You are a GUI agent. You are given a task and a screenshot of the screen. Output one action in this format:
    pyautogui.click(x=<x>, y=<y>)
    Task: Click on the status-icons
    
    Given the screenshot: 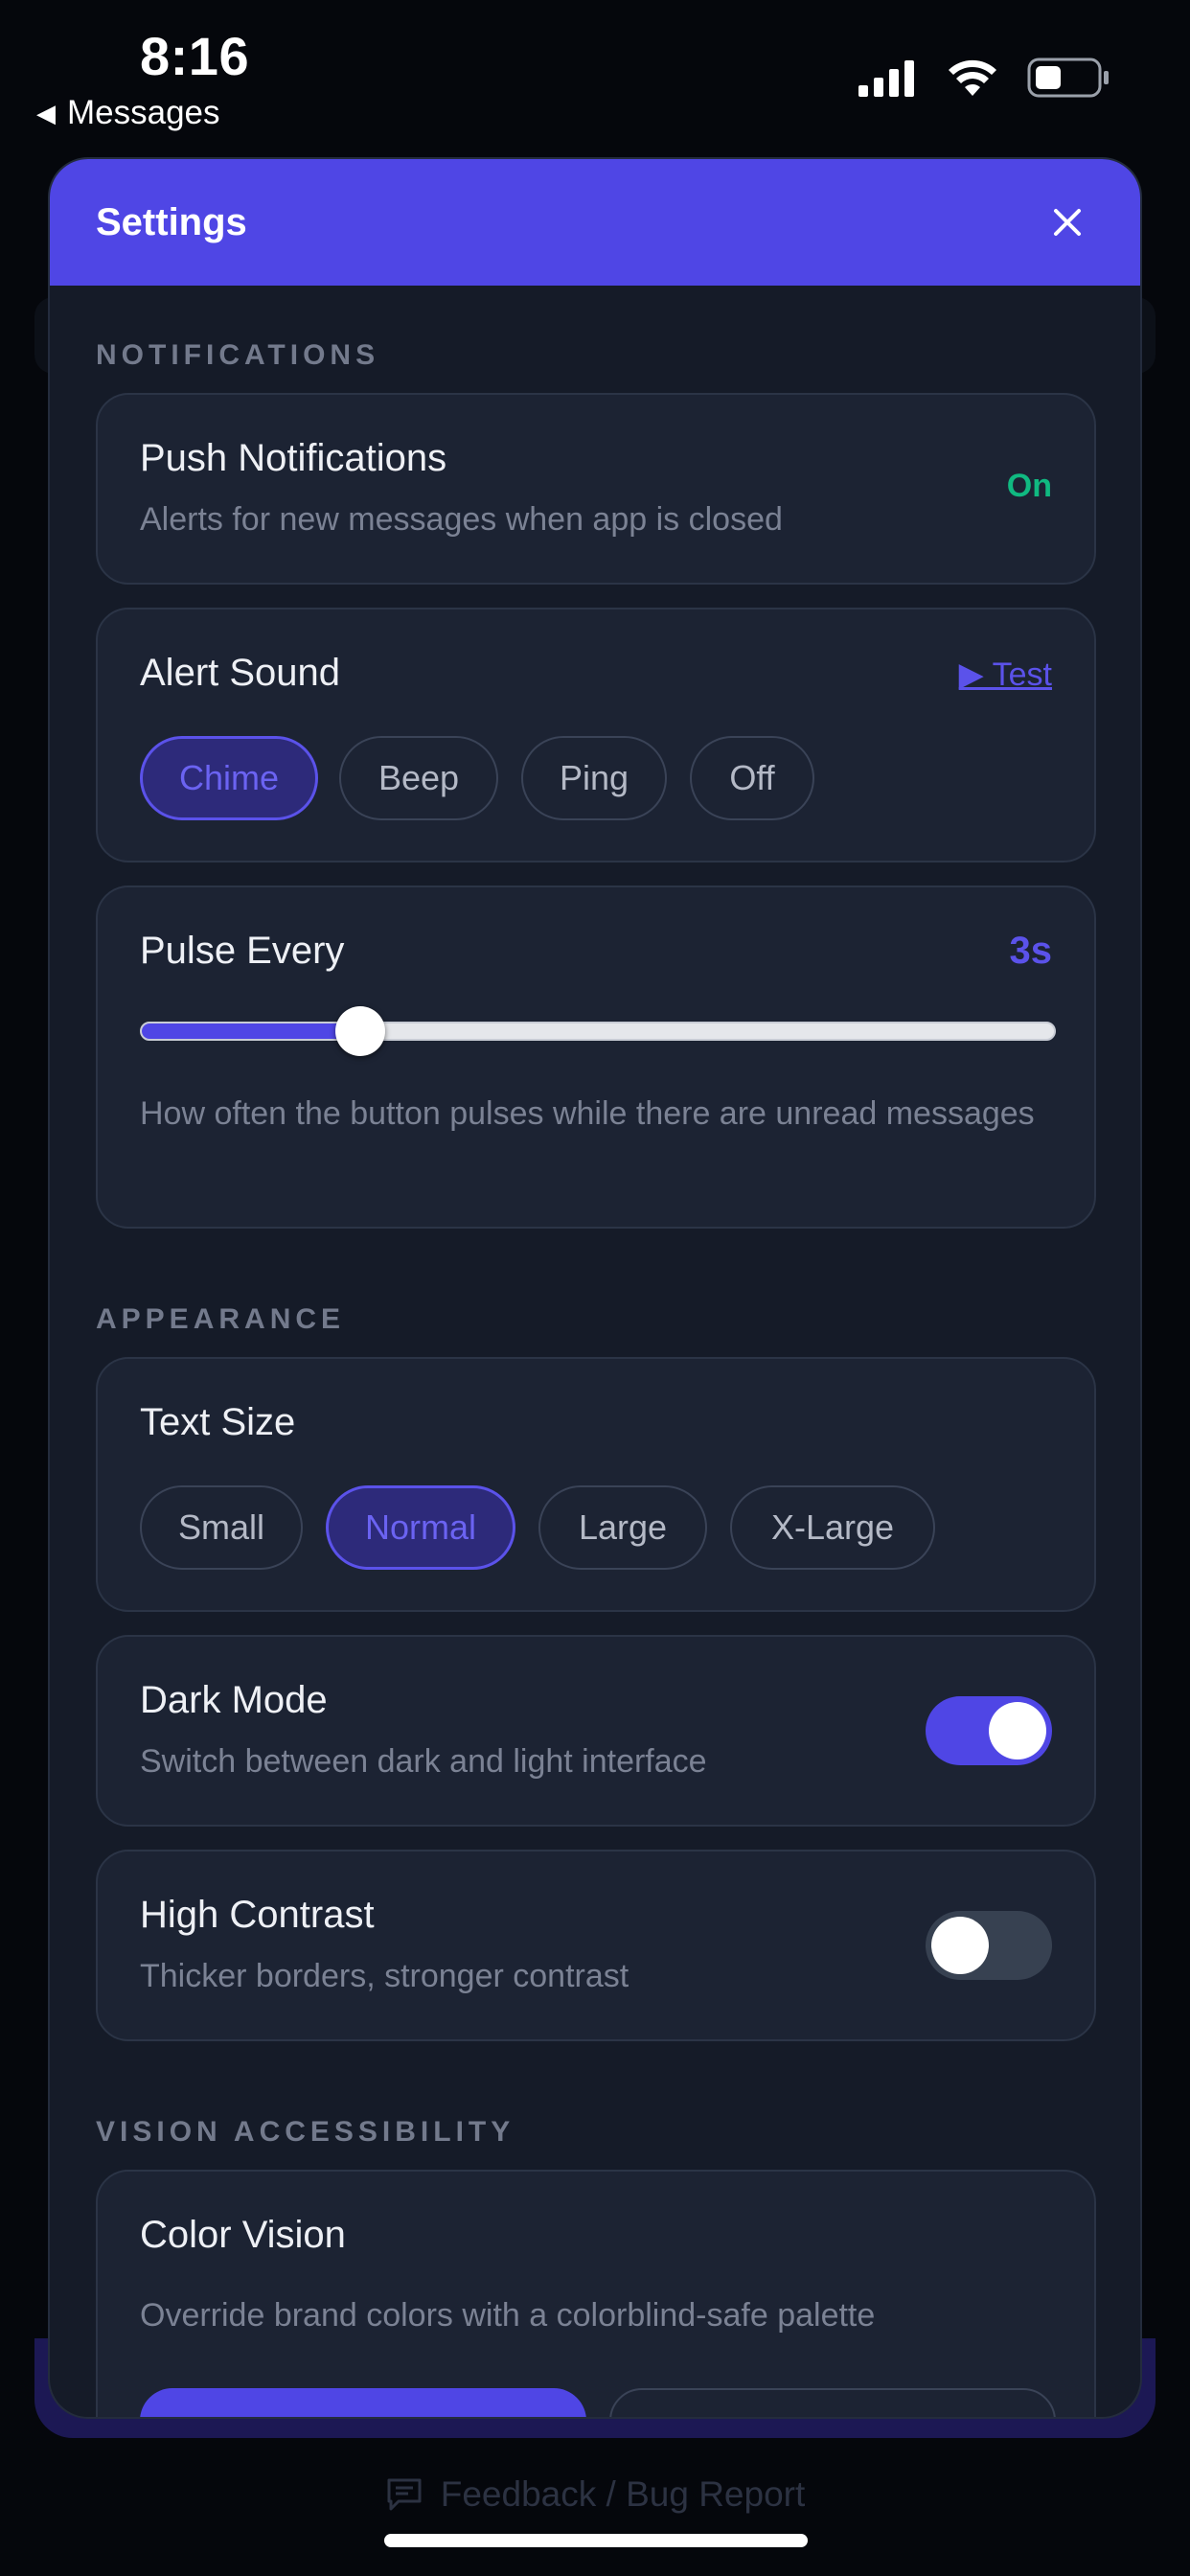 What is the action you would take?
    pyautogui.click(x=984, y=78)
    